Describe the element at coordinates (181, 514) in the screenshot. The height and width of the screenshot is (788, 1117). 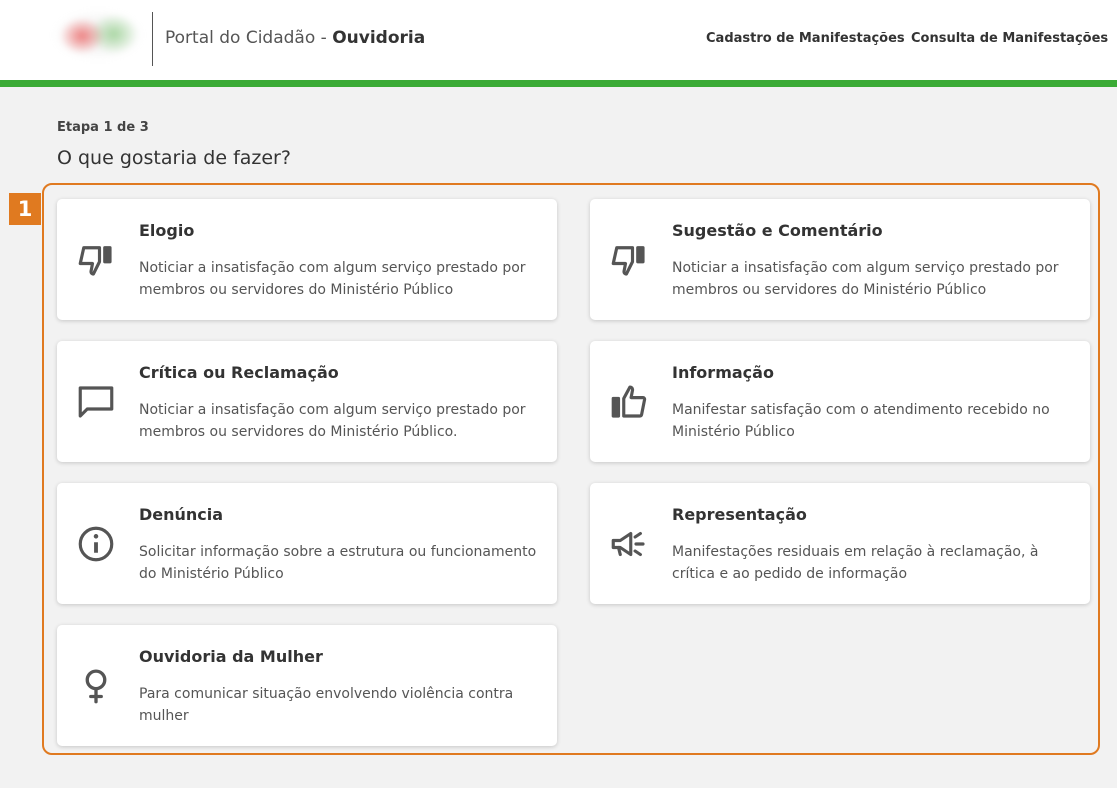
I see `card-title: Denúncia` at that location.